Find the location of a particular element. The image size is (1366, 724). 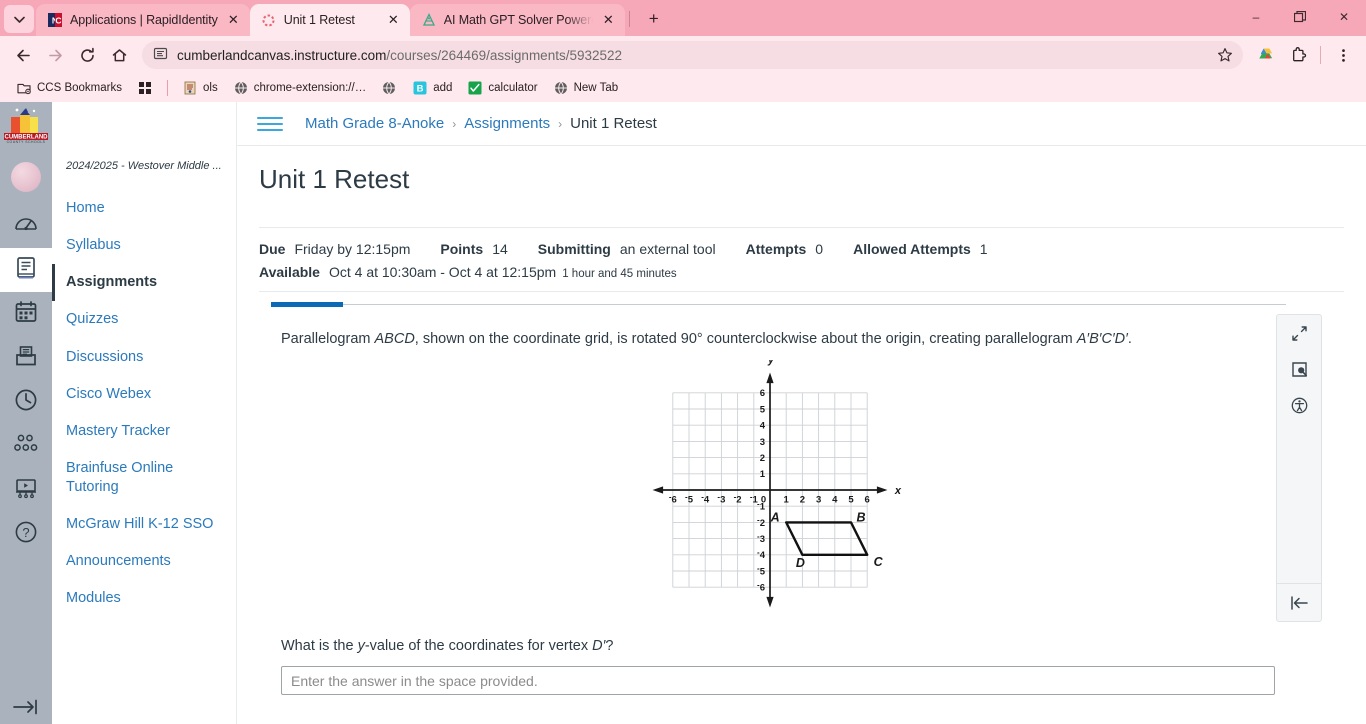

browser-tab-3: AI Math GPT Solver Powered by ✕ is located at coordinates (517, 20).